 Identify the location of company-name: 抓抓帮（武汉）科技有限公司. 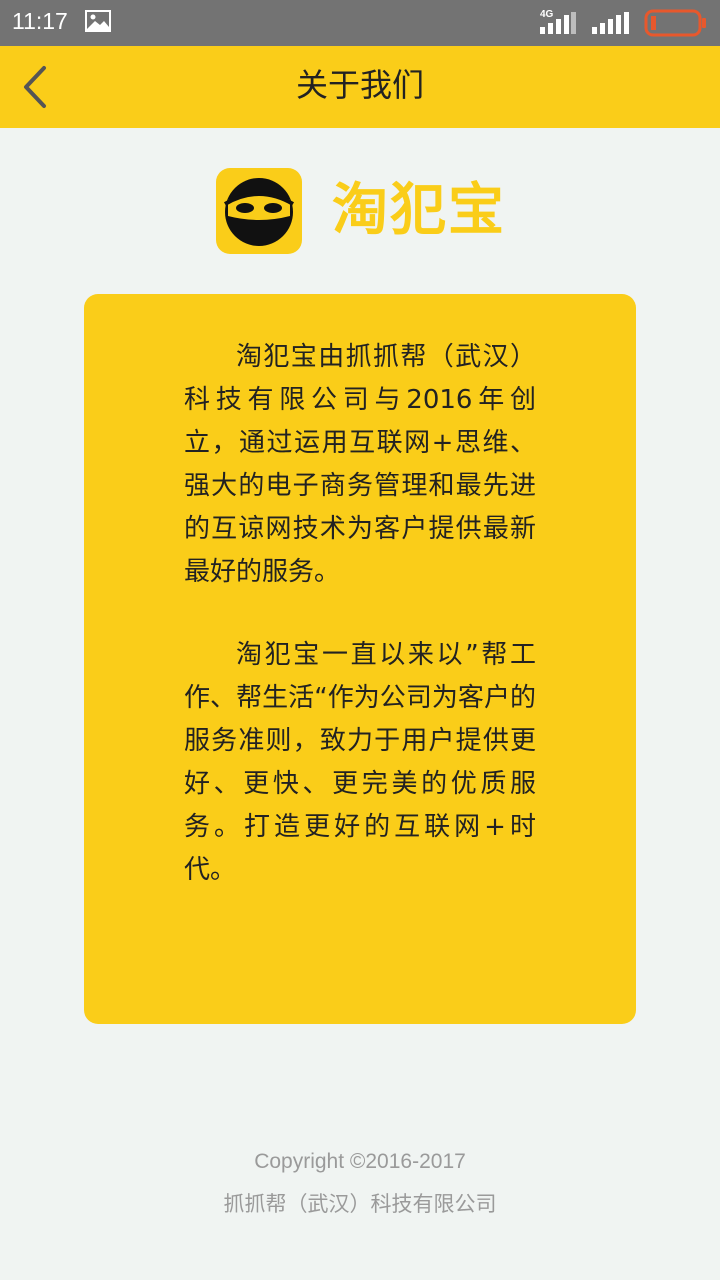
(360, 1204).